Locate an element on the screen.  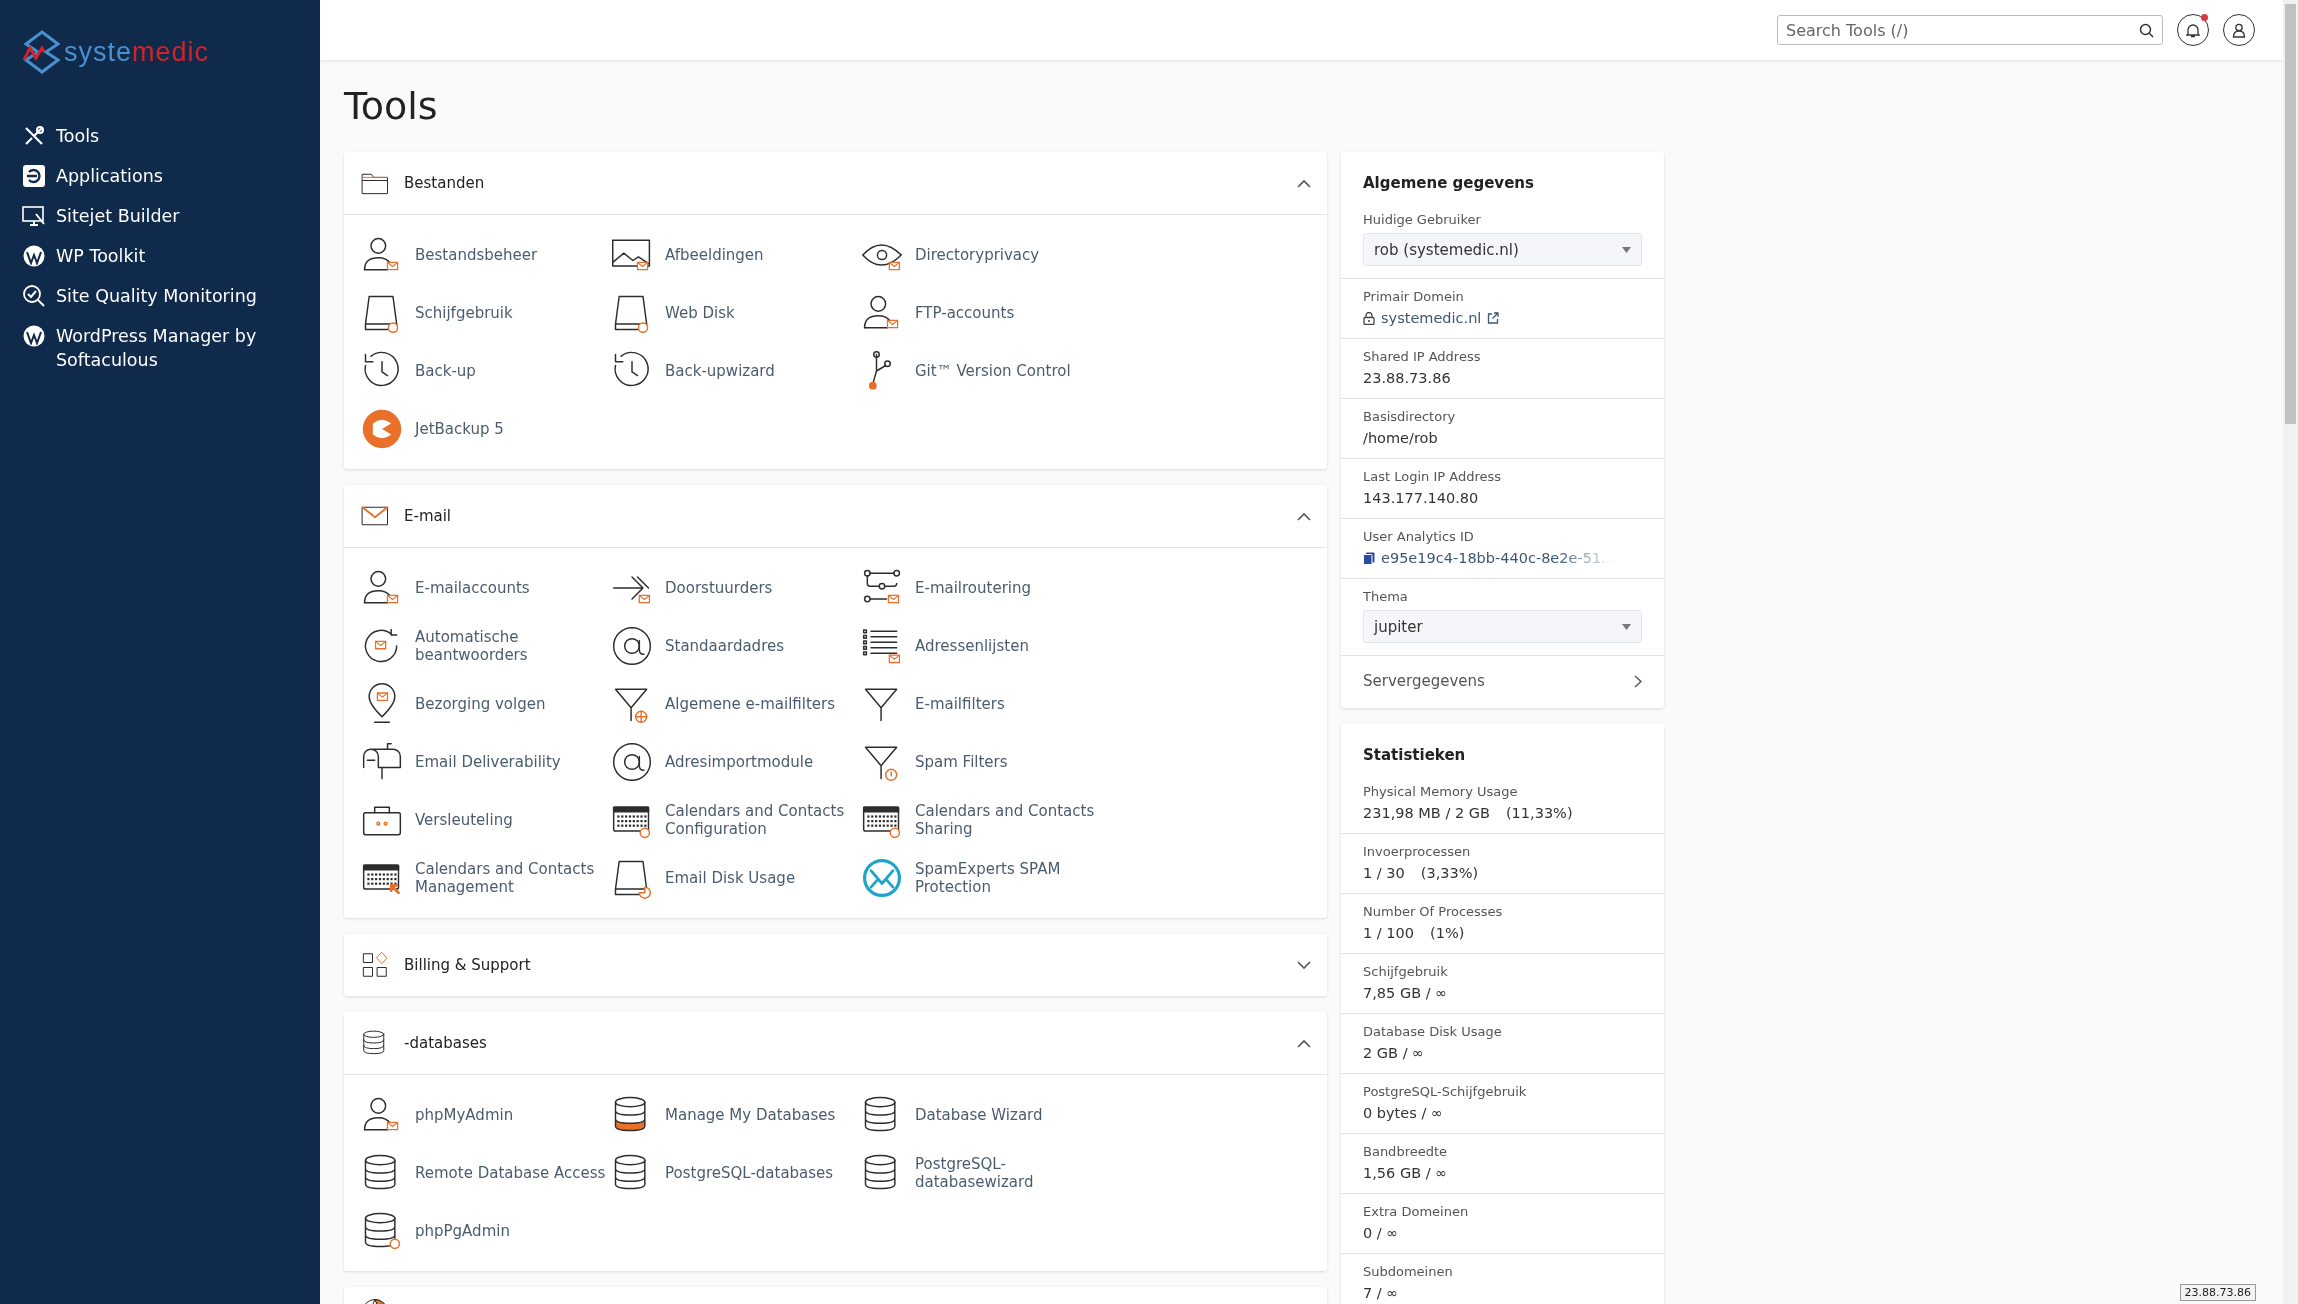
sidebar-item: Tools is located at coordinates (171, 136).